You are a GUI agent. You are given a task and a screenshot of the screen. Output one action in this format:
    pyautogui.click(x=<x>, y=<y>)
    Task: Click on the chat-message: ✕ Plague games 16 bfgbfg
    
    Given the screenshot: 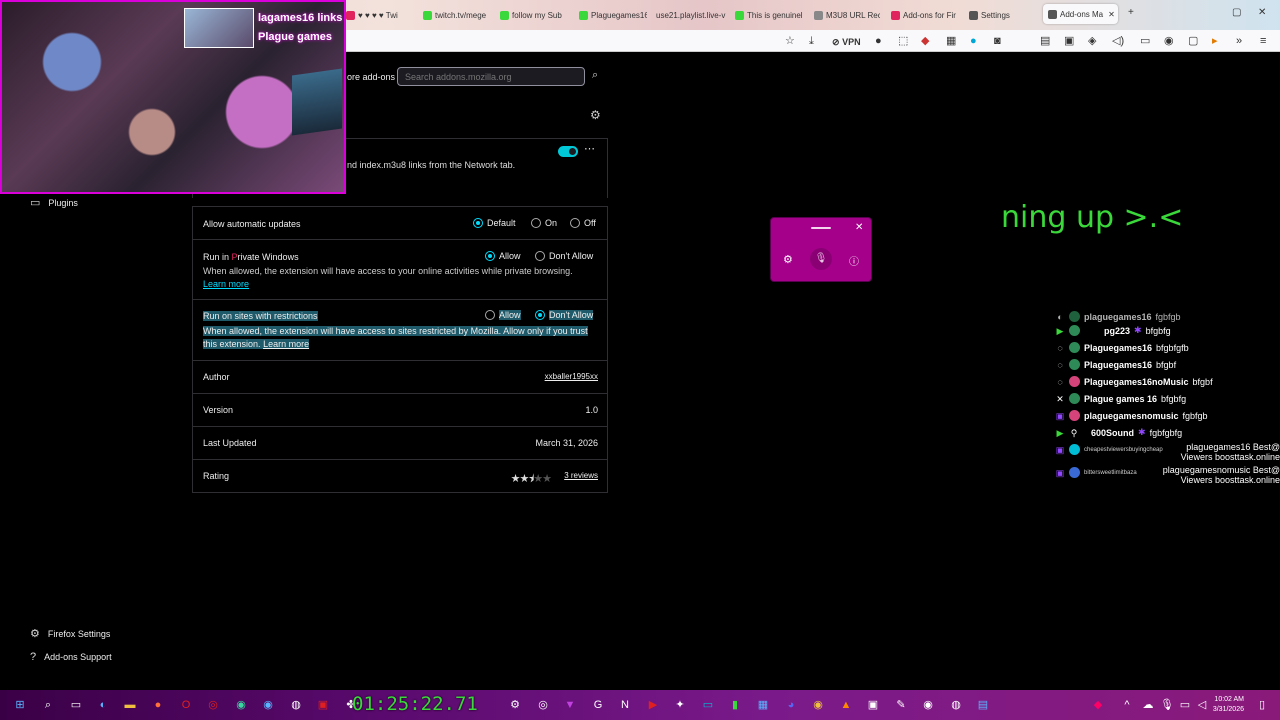 What is the action you would take?
    pyautogui.click(x=1121, y=398)
    